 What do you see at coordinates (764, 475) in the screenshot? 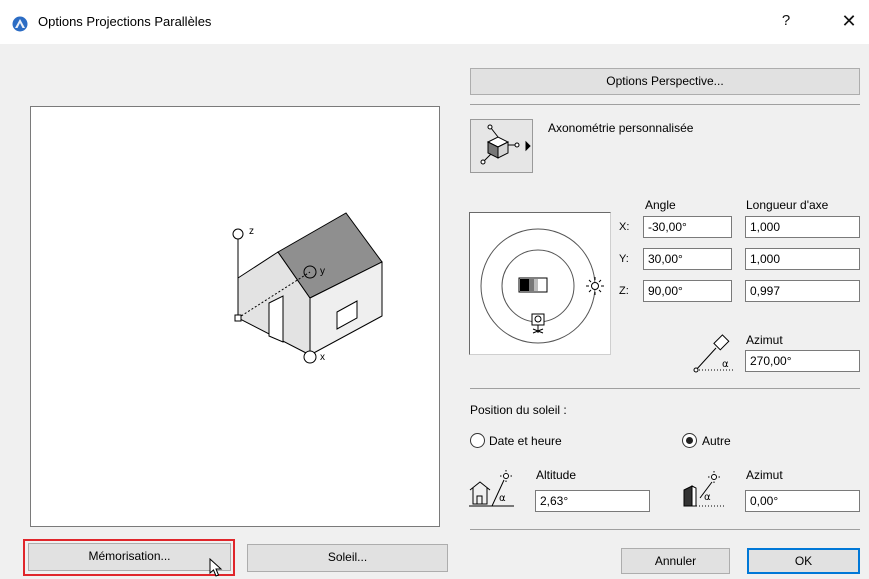
I see `sun-azimut-label: Azimut` at bounding box center [764, 475].